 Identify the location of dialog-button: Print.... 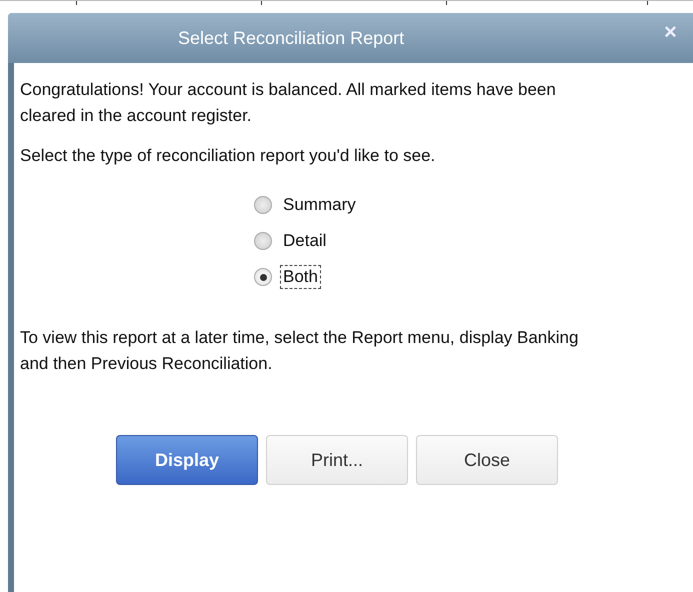
(337, 460).